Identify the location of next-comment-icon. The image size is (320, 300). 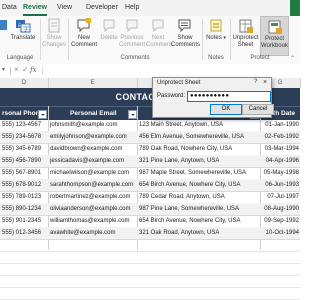
(158, 26).